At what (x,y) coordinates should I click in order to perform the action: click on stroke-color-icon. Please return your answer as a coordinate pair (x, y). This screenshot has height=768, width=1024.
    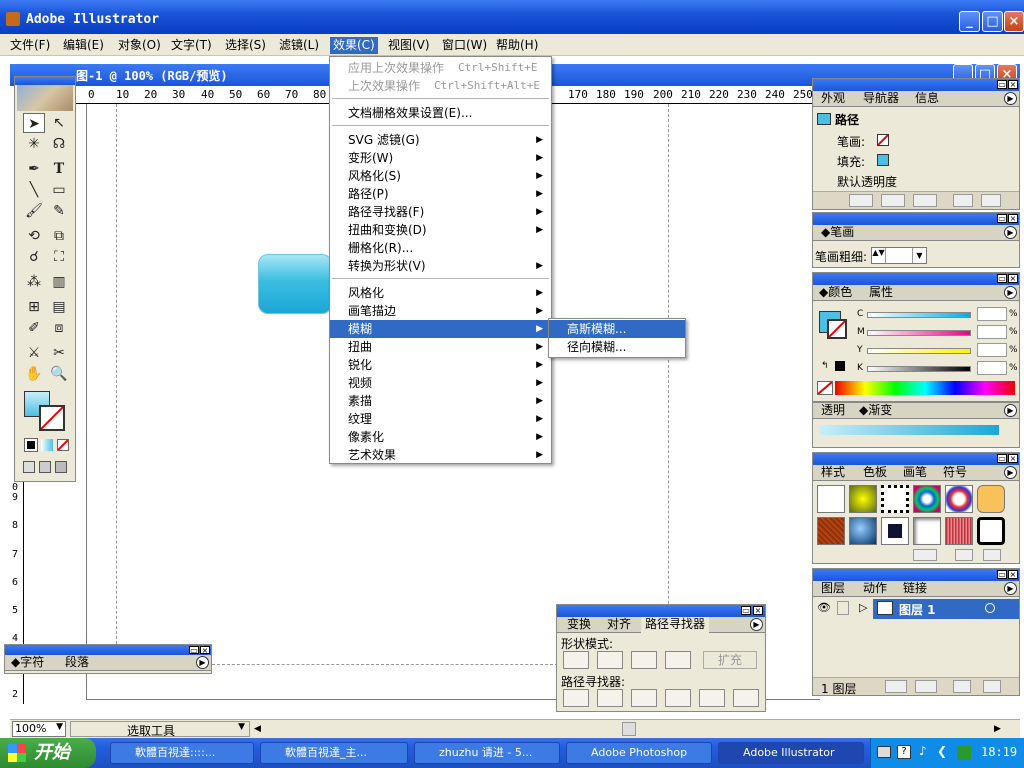
    Looking at the image, I should click on (52, 418).